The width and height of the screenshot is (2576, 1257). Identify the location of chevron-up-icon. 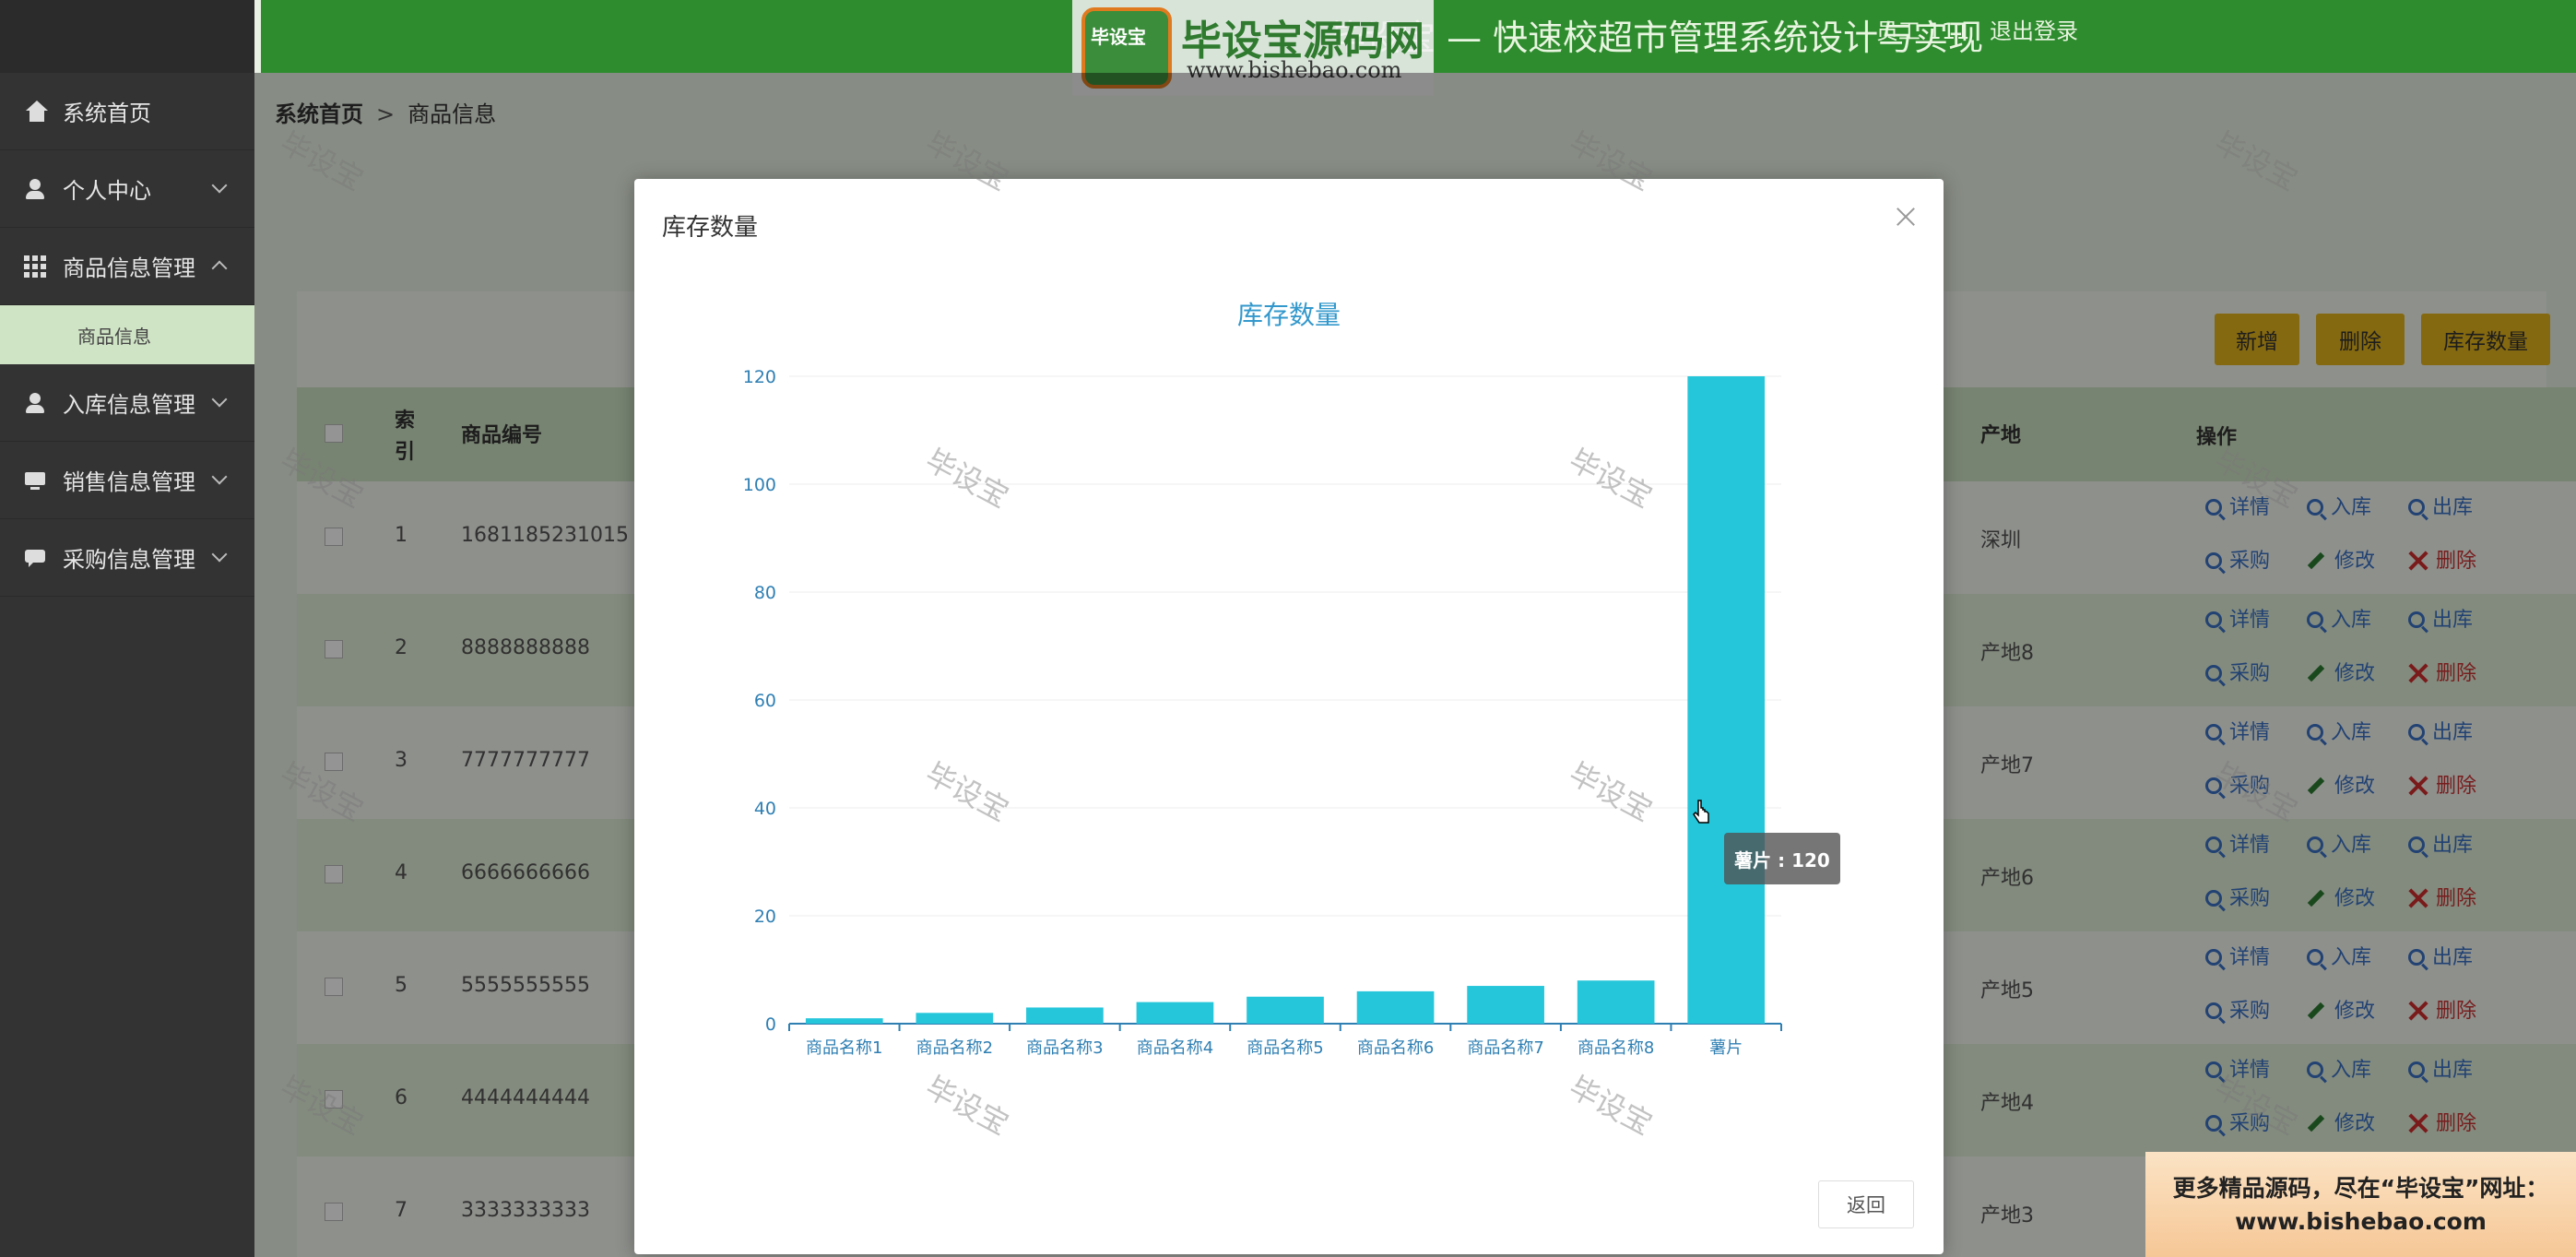
(219, 268).